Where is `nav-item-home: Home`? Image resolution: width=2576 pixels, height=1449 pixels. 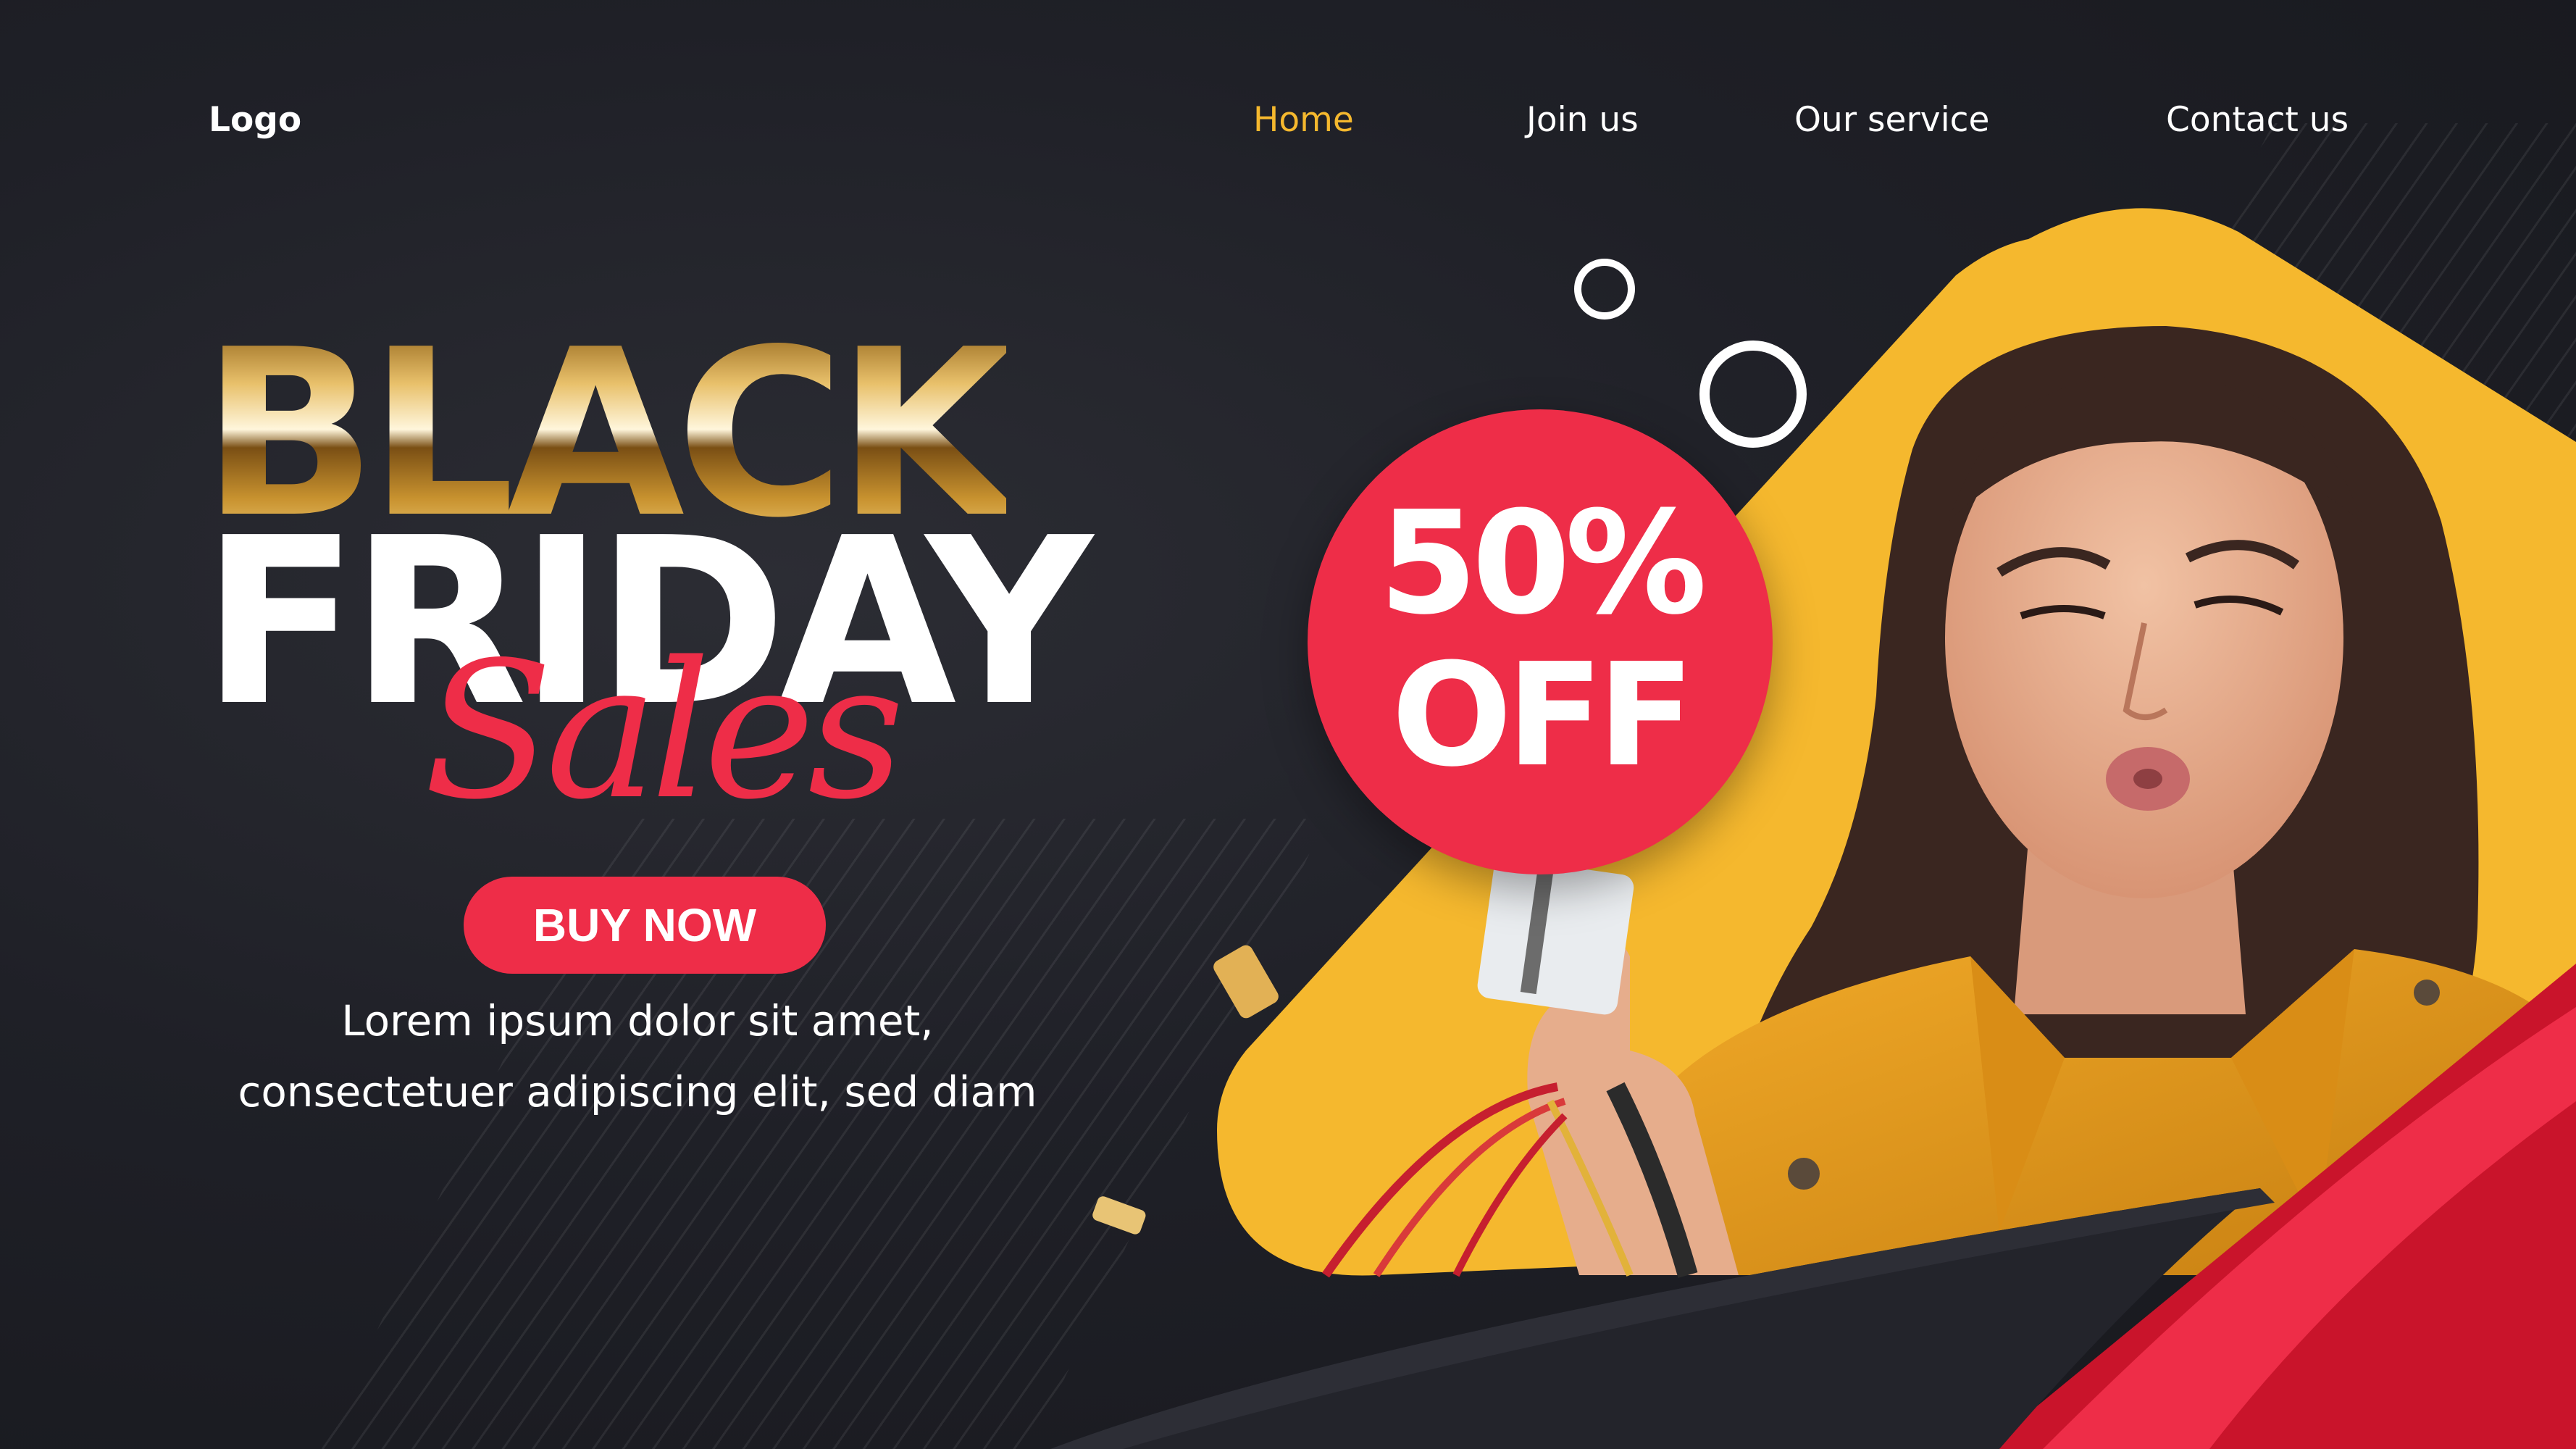
nav-item-home: Home is located at coordinates (1303, 120).